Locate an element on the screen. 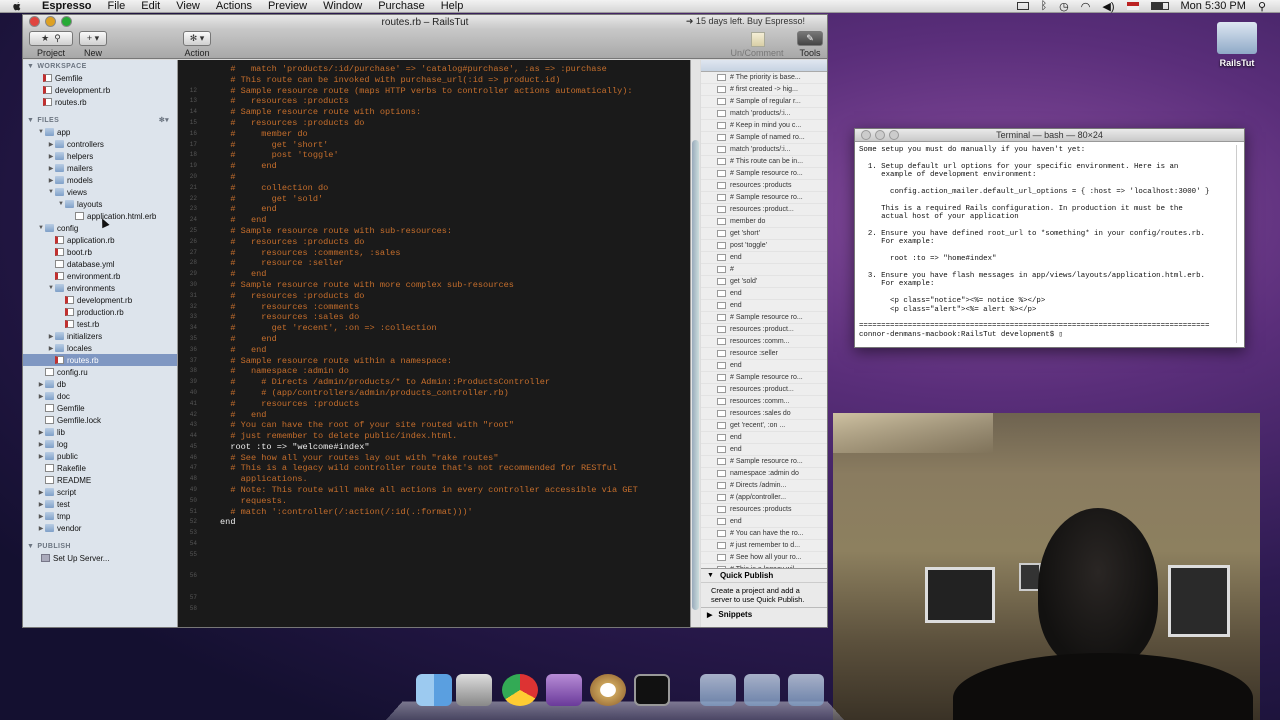 The image size is (1280, 720). navigator-item: post 'toggle' is located at coordinates (764, 246).